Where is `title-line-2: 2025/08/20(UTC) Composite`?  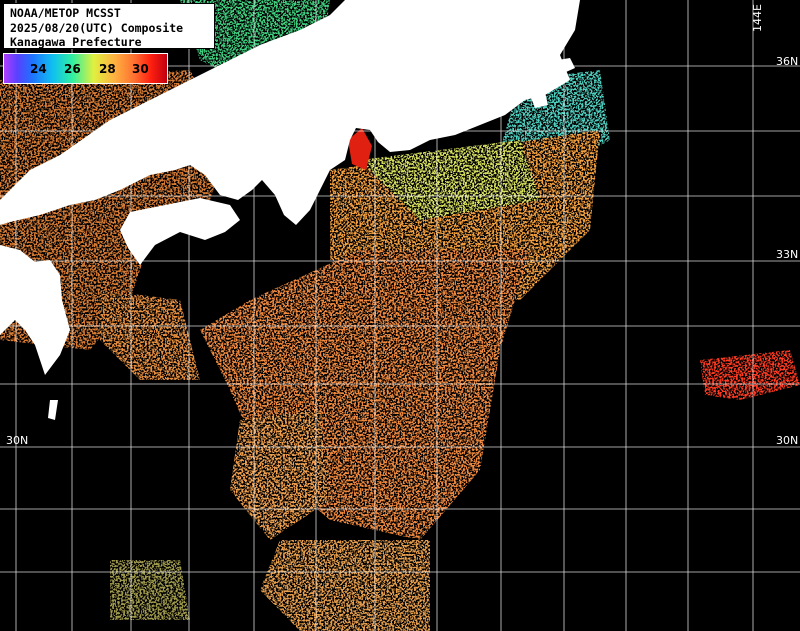 title-line-2: 2025/08/20(UTC) Composite is located at coordinates (97, 27).